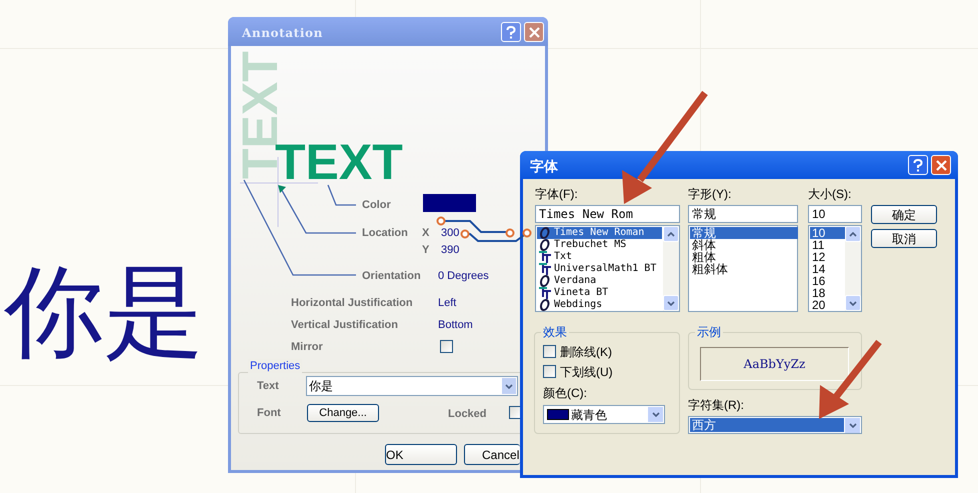  I want to click on cancel-button: 取消, so click(904, 238).